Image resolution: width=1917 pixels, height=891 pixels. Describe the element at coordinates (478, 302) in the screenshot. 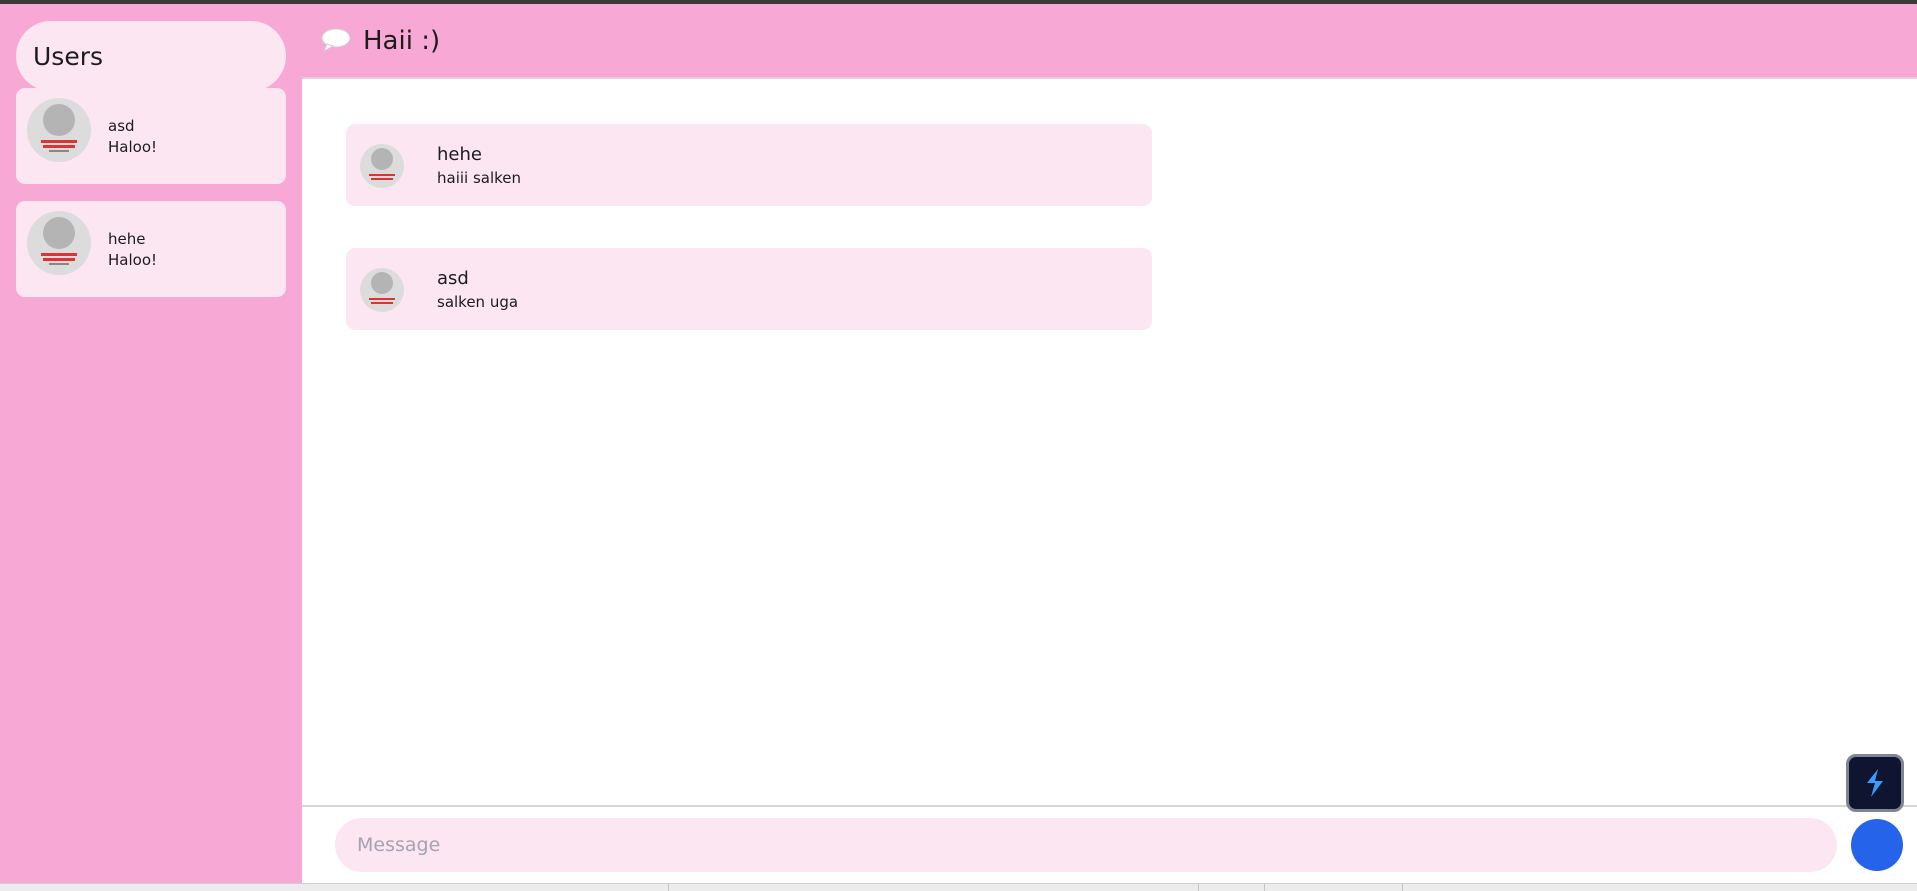

I see `message-text: salken uga` at that location.